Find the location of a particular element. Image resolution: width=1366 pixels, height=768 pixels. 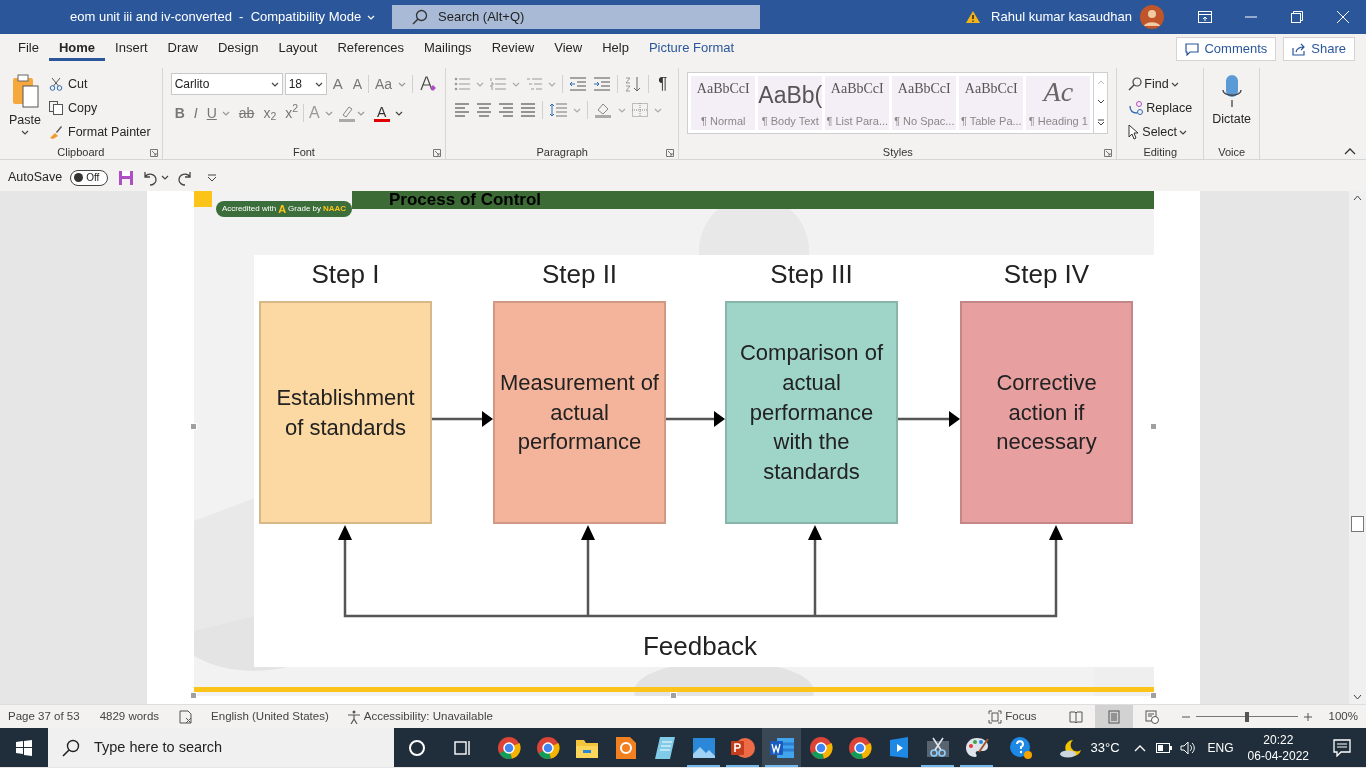

customize-toolbar-icon is located at coordinates (212, 177).